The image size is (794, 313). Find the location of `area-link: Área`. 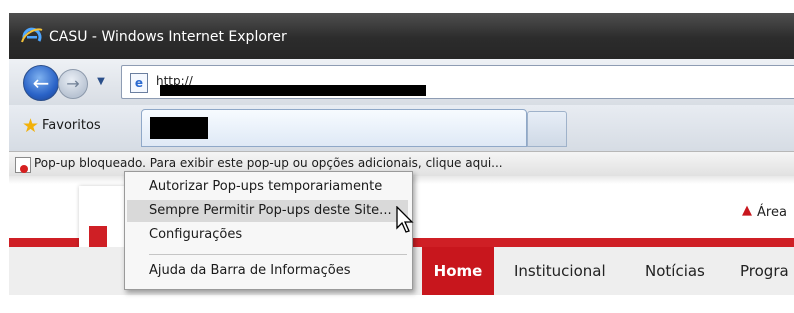

area-link: Área is located at coordinates (772, 212).